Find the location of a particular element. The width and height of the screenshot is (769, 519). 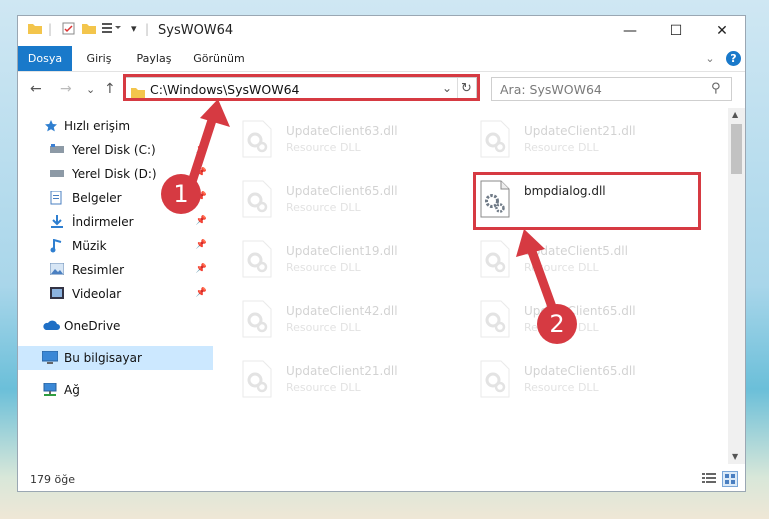

step-2-badge: 2 is located at coordinates (557, 324).